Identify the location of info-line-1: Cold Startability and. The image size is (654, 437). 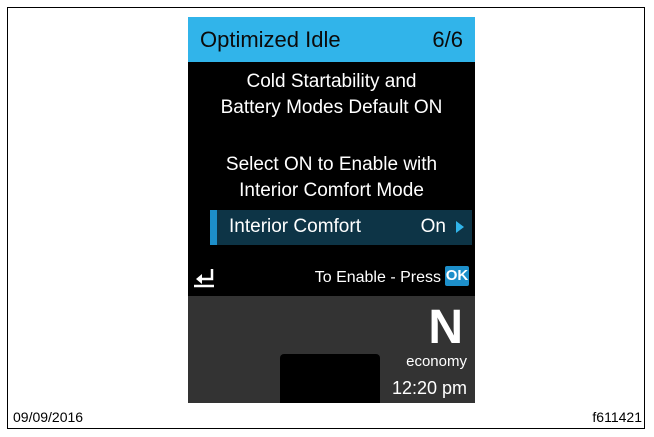
(331, 81).